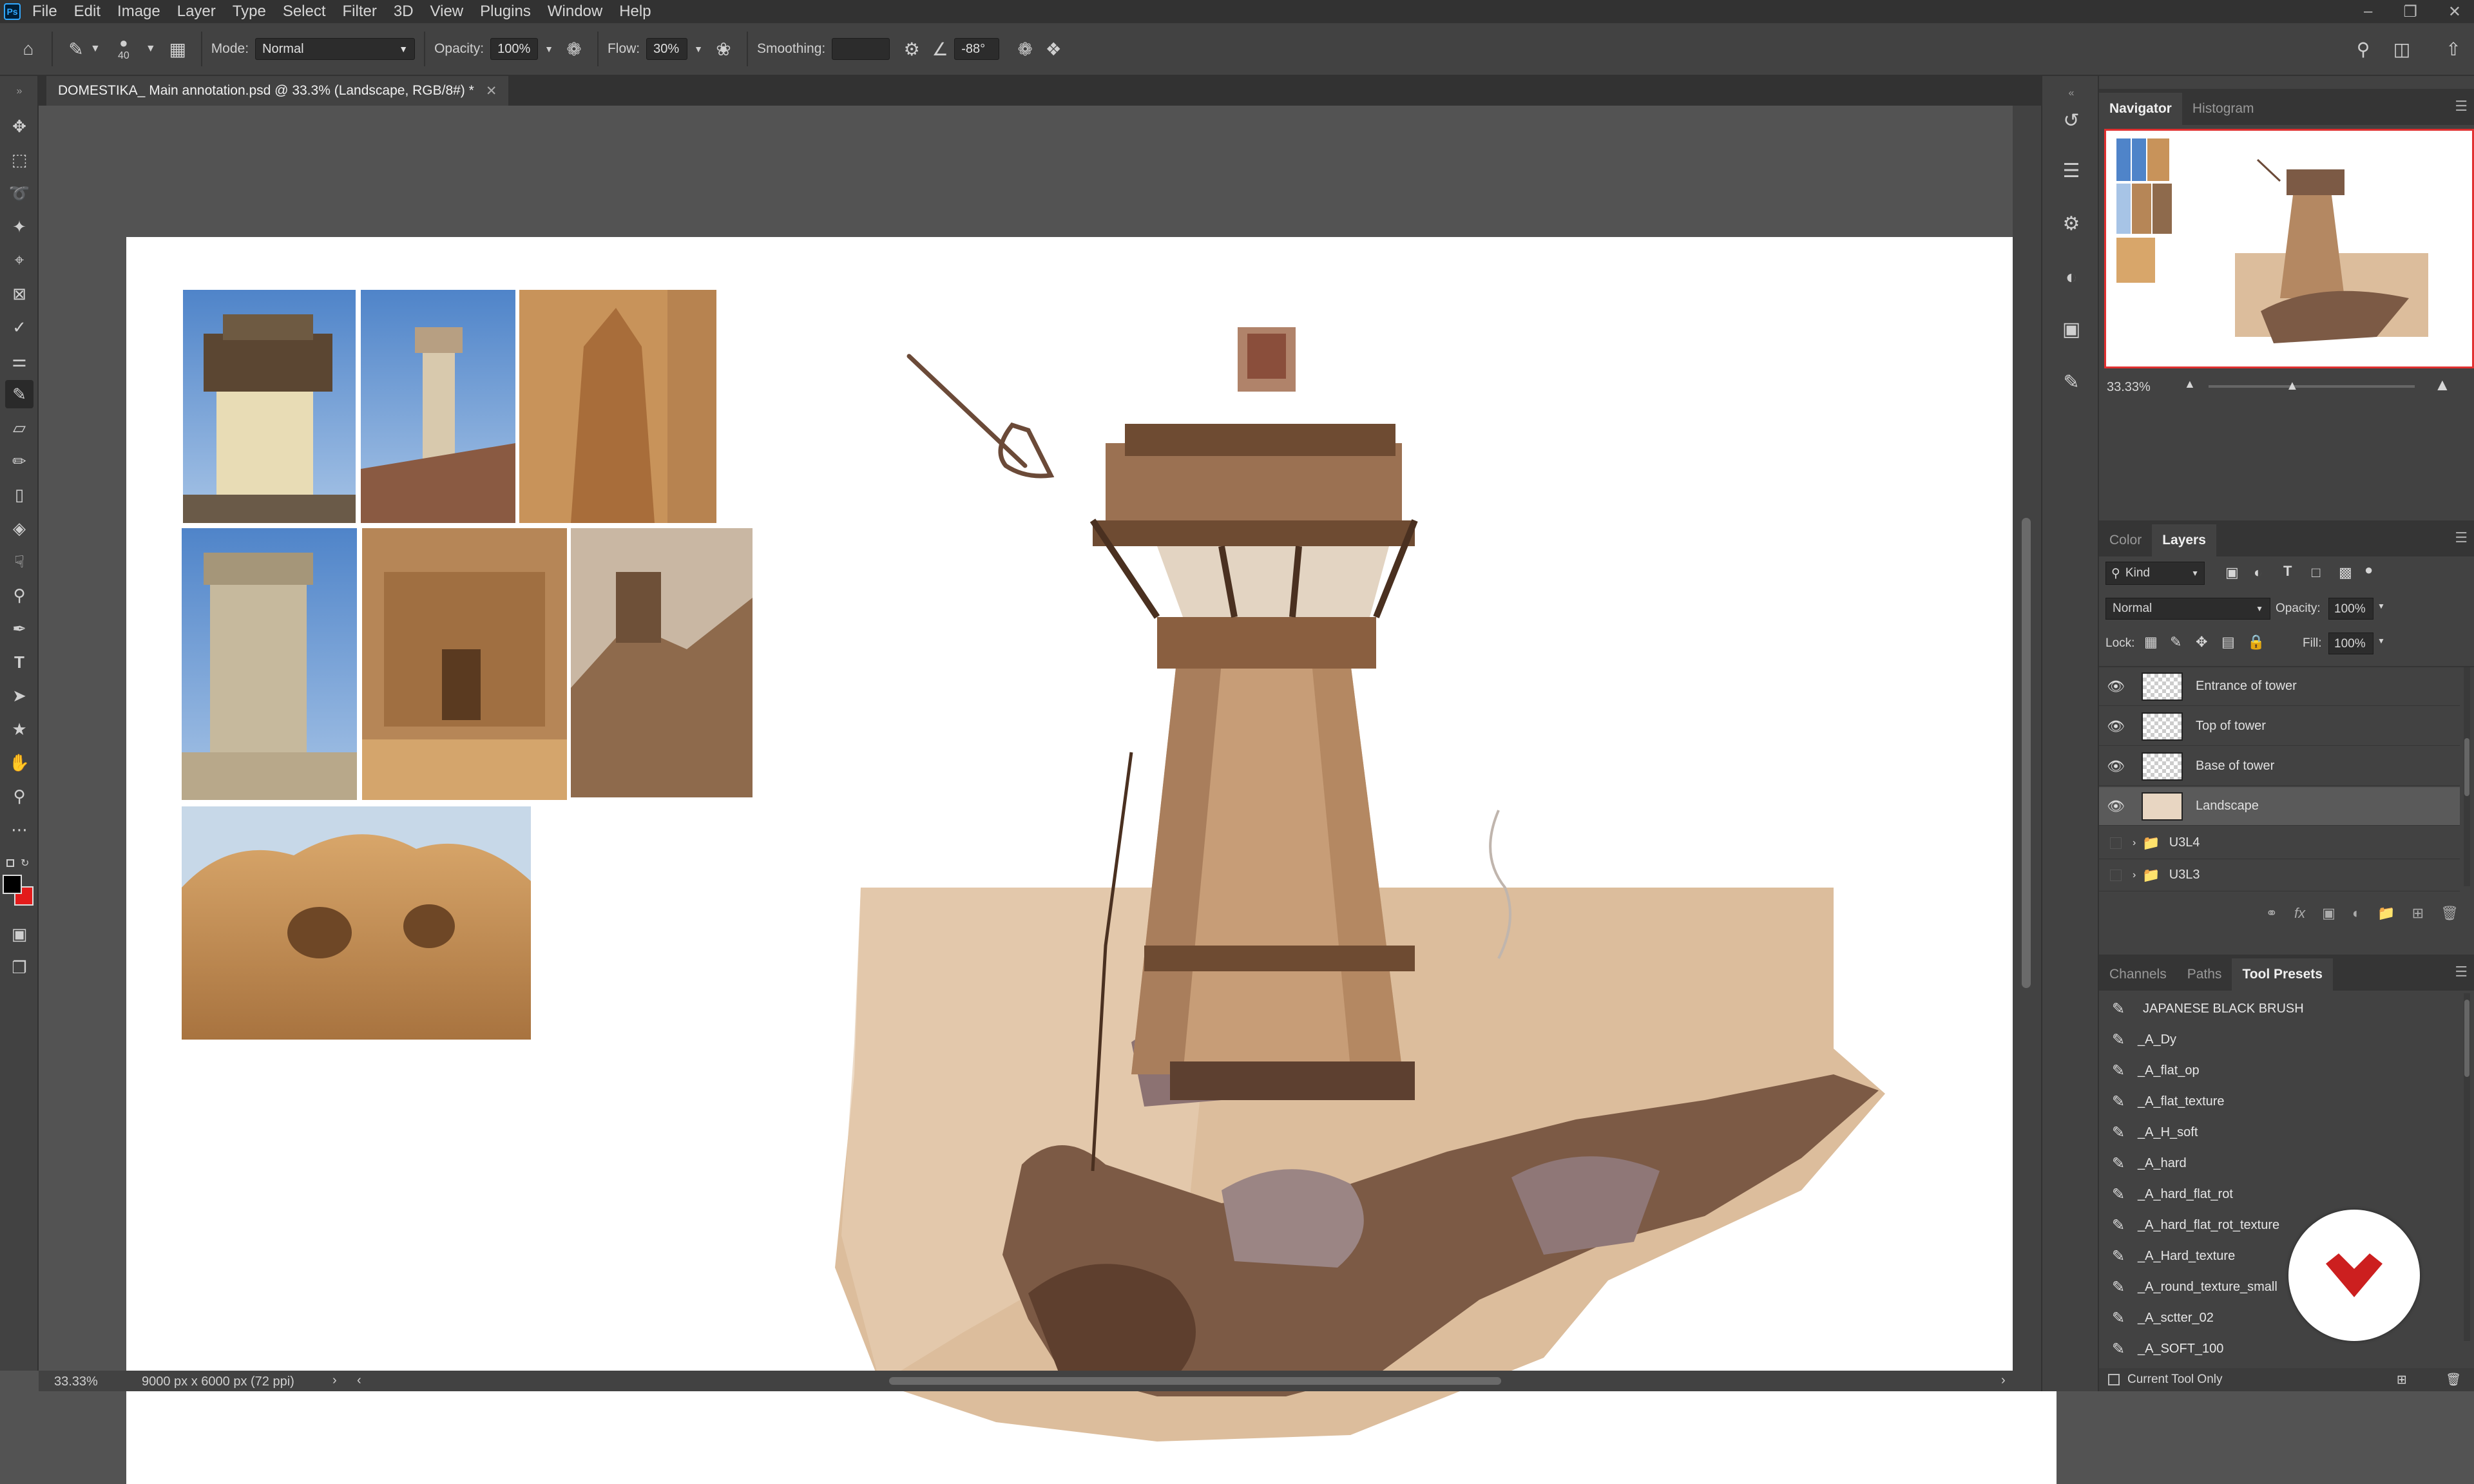 The width and height of the screenshot is (2474, 1484). Describe the element at coordinates (359, 1380) in the screenshot. I see `scroll-left-icon: ‹` at that location.